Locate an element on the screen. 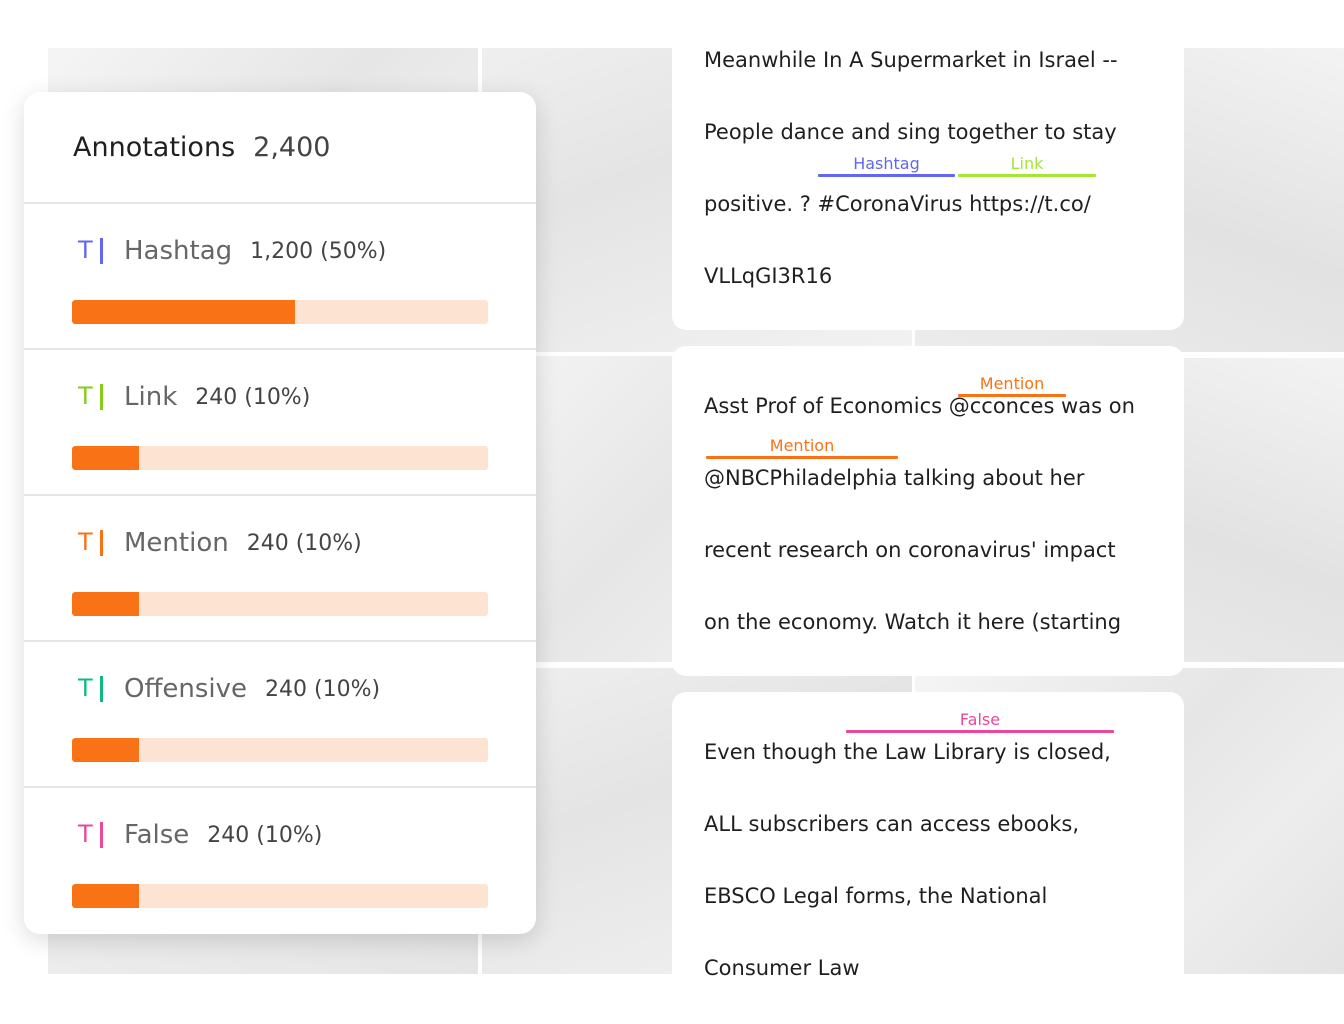 Image resolution: width=1344 pixels, height=1024 pixels. tweet-text-line: Even though the Law Library is closed, is located at coordinates (907, 752).